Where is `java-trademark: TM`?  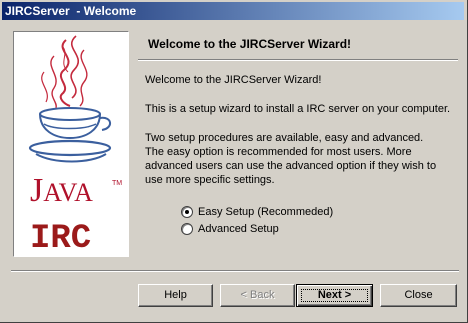 java-trademark: TM is located at coordinates (117, 183).